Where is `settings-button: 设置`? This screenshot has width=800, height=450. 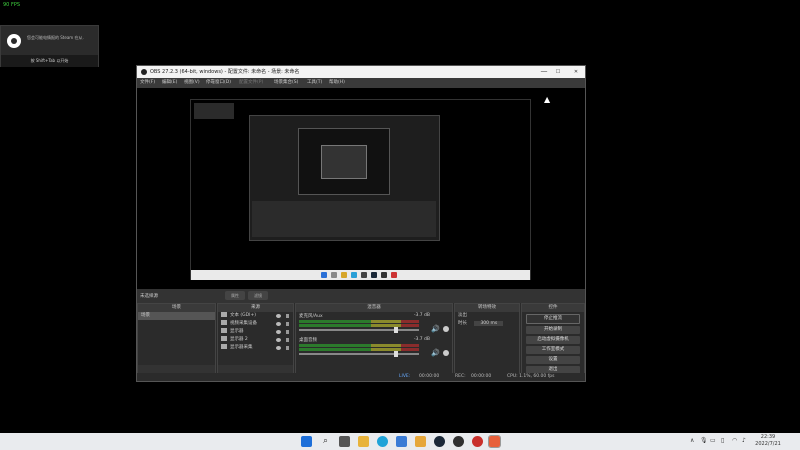 settings-button: 设置 is located at coordinates (553, 360).